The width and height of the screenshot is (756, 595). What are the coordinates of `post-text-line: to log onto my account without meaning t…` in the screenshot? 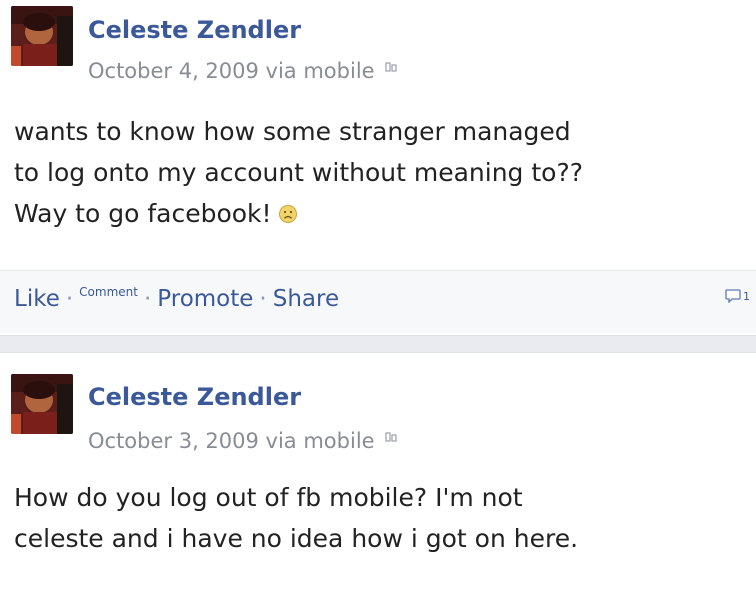 It's located at (298, 172).